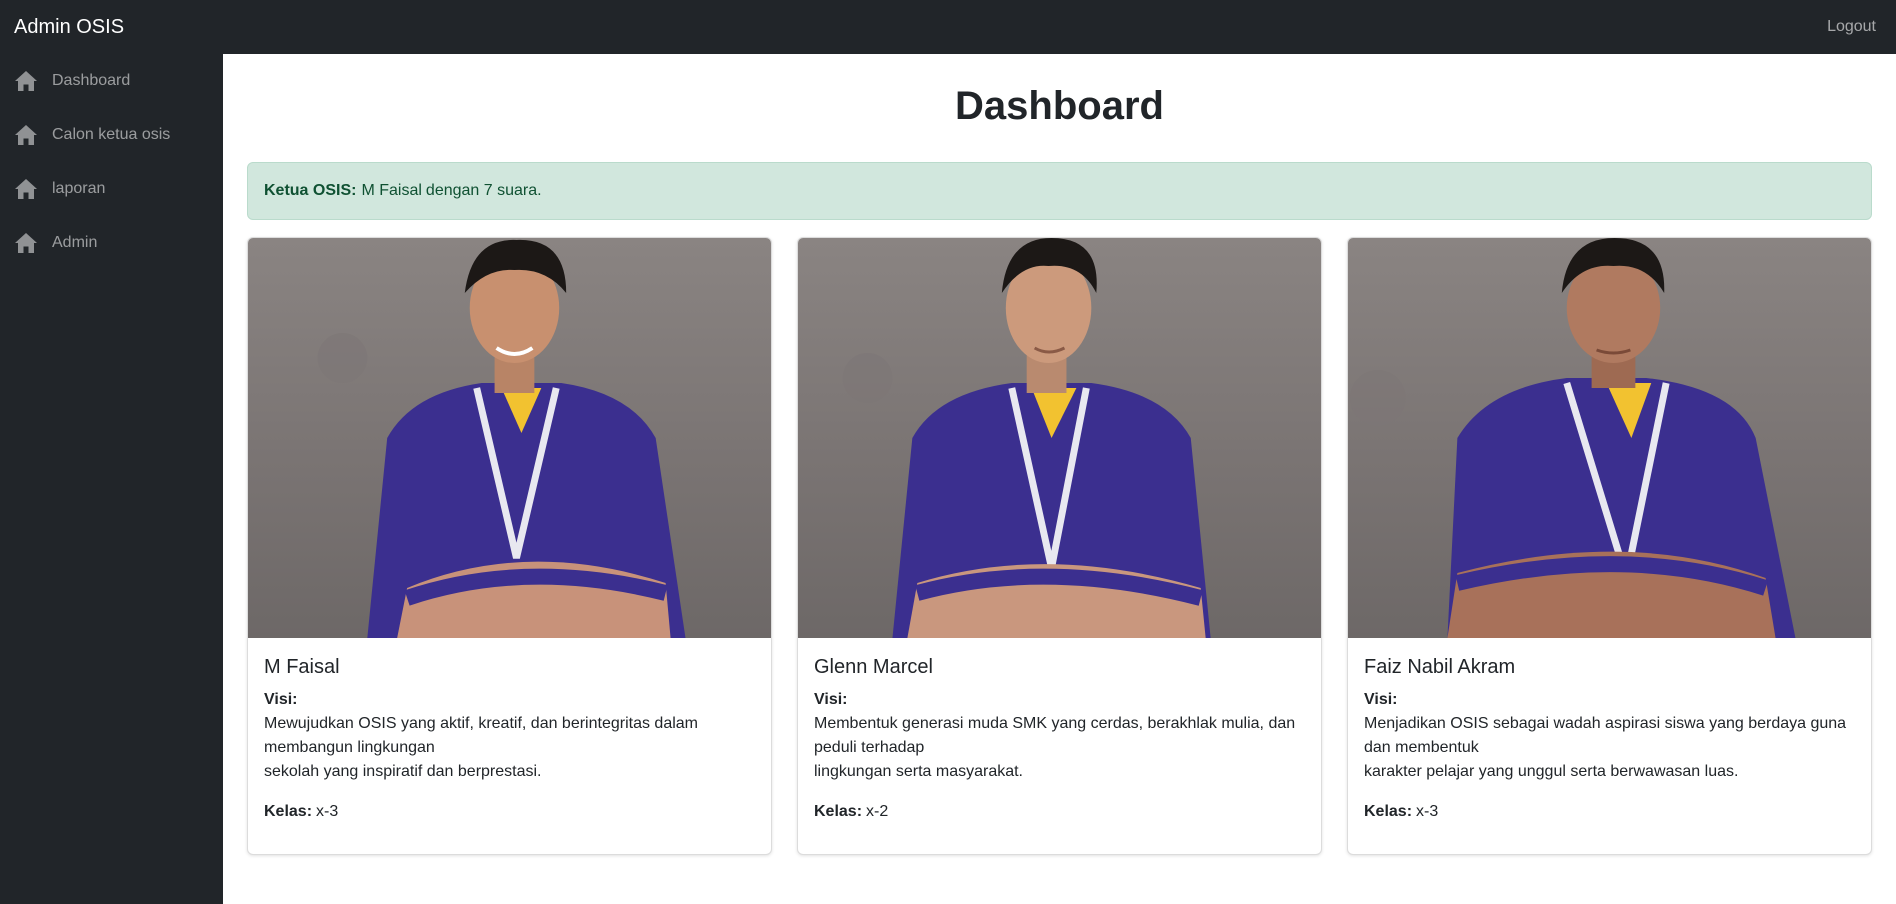  Describe the element at coordinates (1059, 191) in the screenshot. I see `winner-alert: Ketua OSIS: M Faisal dengan 7 suara.` at that location.